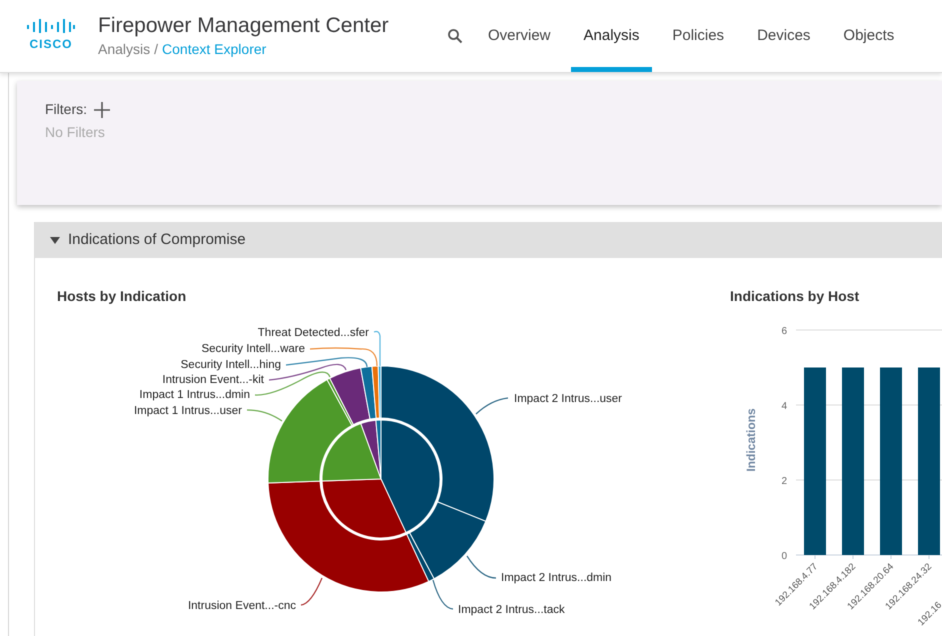 The image size is (942, 636). I want to click on slice-label: Impact 2 Intrus...dmin, so click(556, 578).